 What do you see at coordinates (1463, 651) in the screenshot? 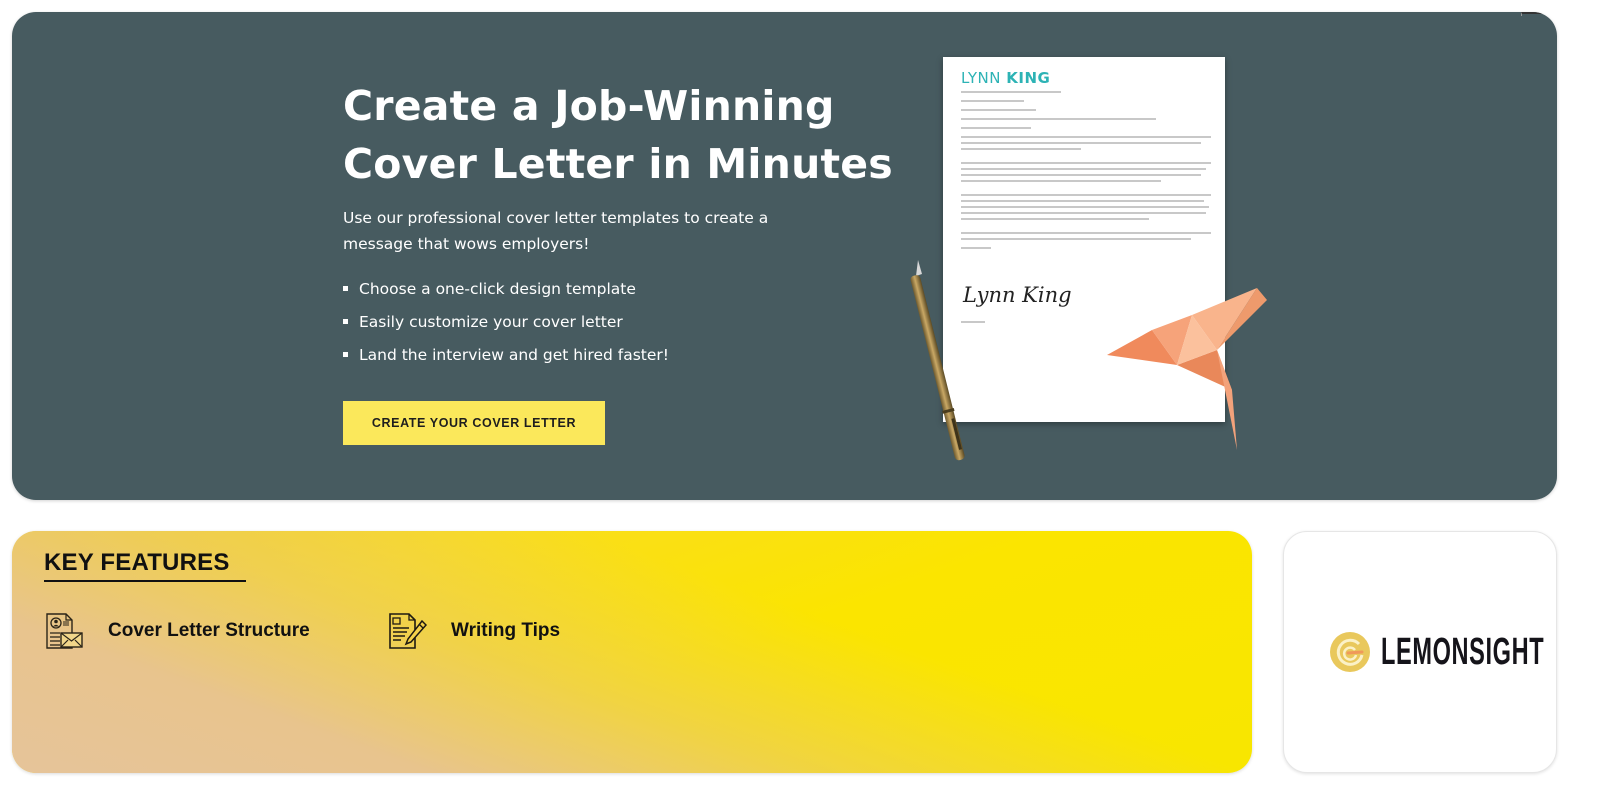
I see `sponsor-name: LEMONSIGHT` at bounding box center [1463, 651].